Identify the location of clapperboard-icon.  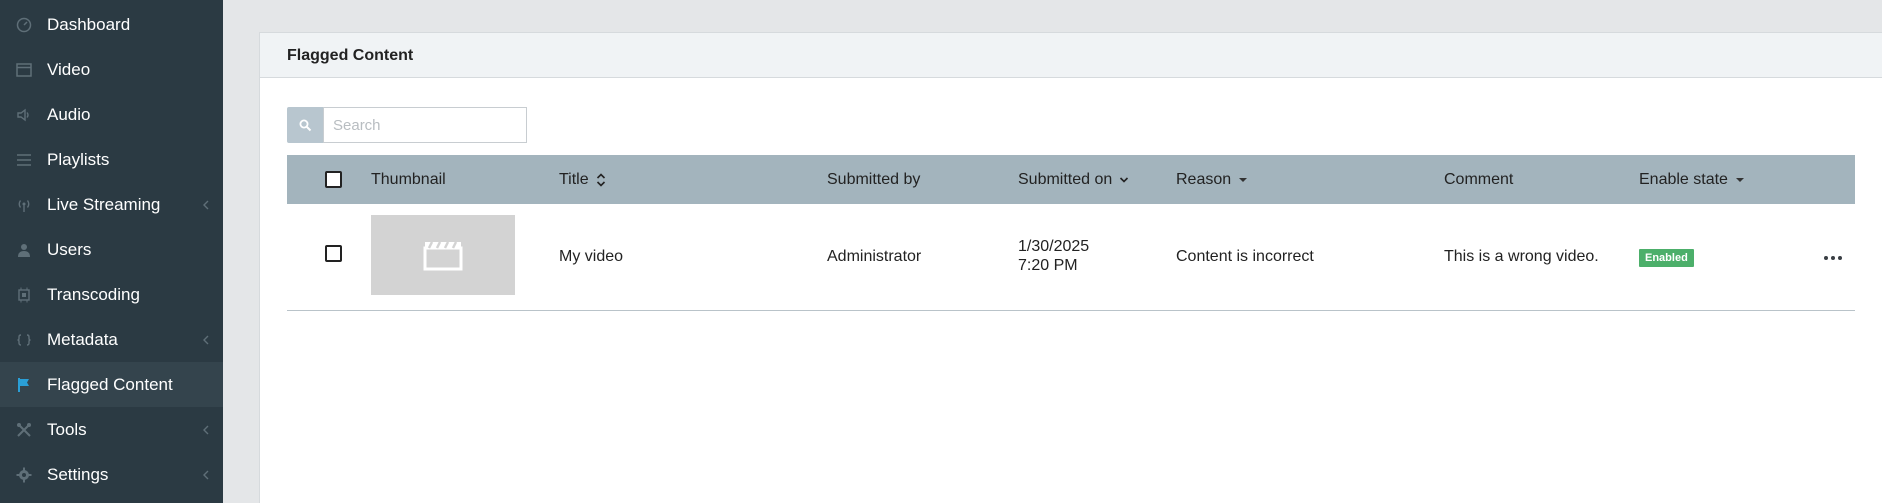
(443, 256).